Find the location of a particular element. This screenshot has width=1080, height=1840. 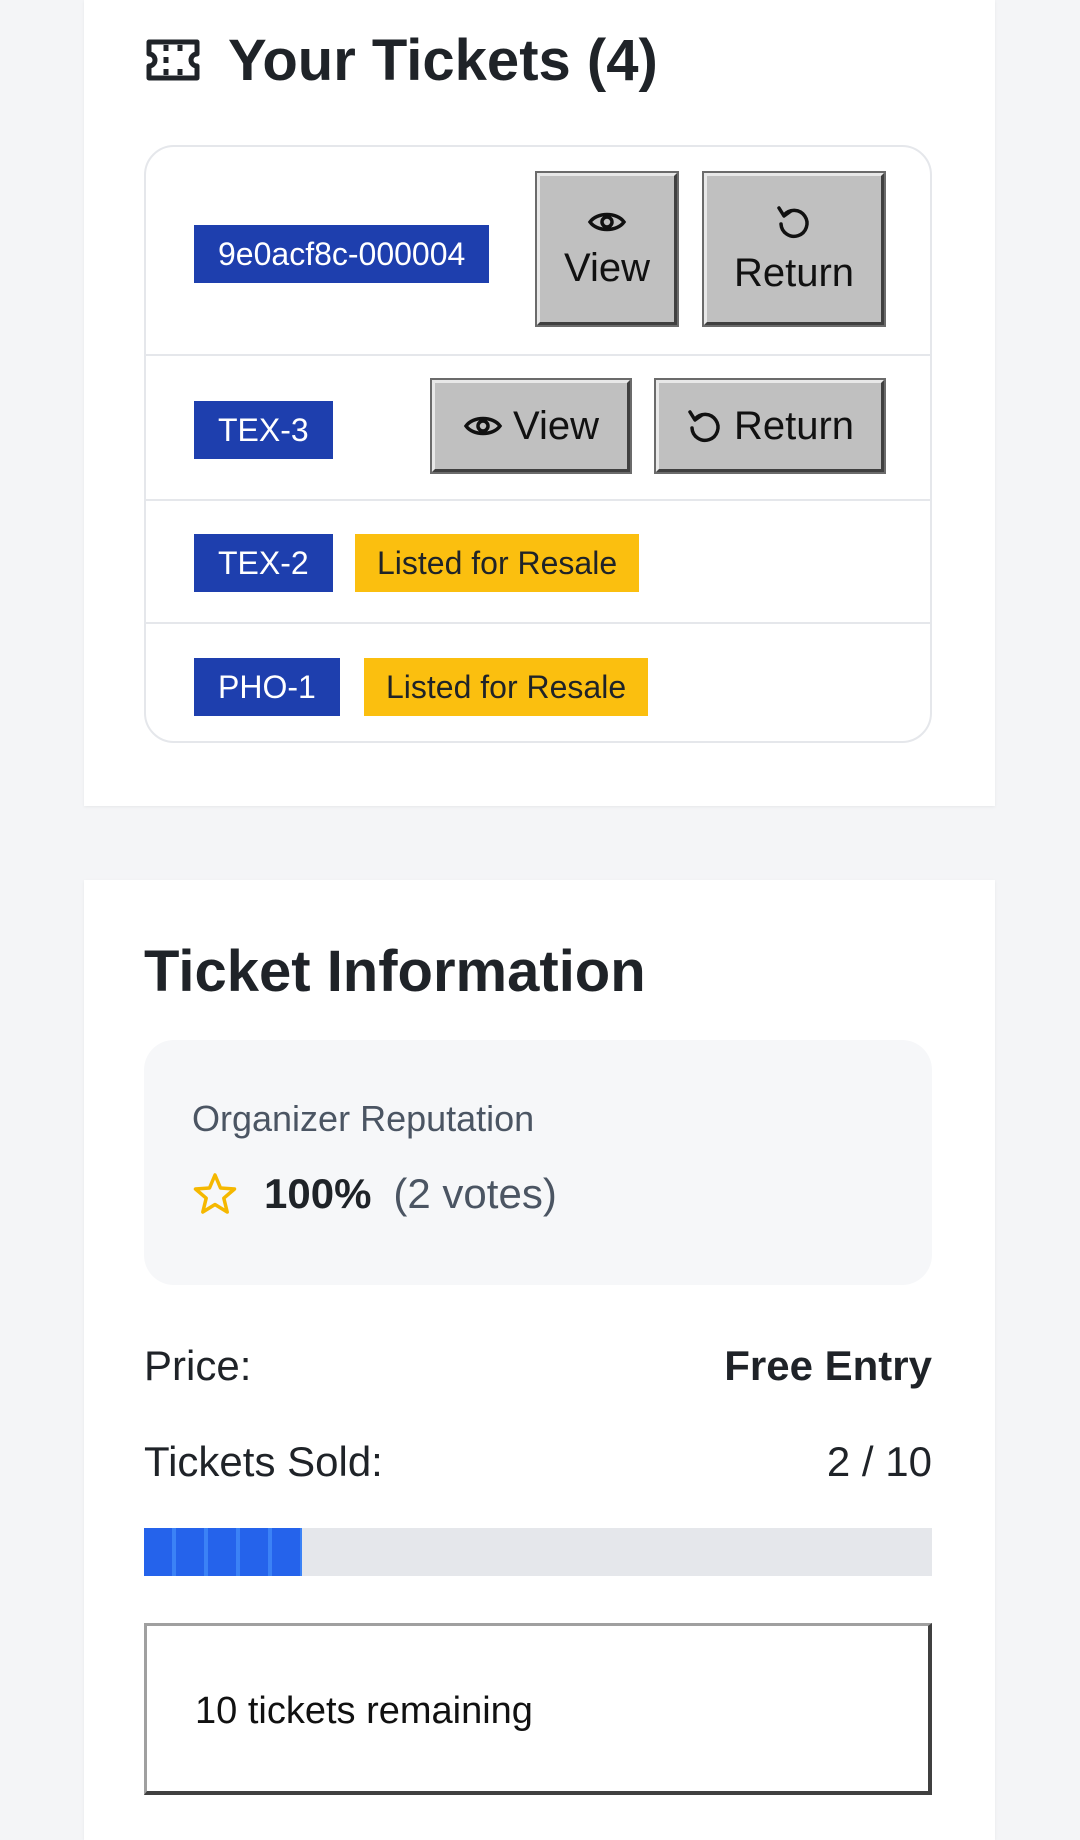

price-value: Free Entry is located at coordinates (828, 1365).